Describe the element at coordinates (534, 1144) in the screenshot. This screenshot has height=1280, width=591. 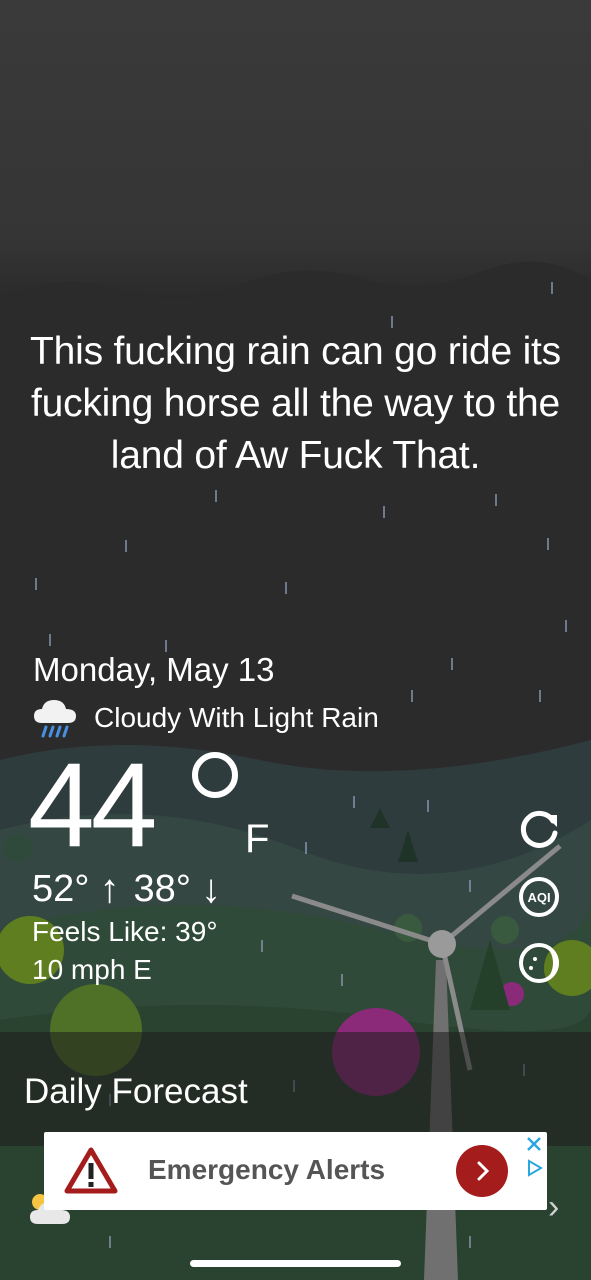
I see `close-icon` at that location.